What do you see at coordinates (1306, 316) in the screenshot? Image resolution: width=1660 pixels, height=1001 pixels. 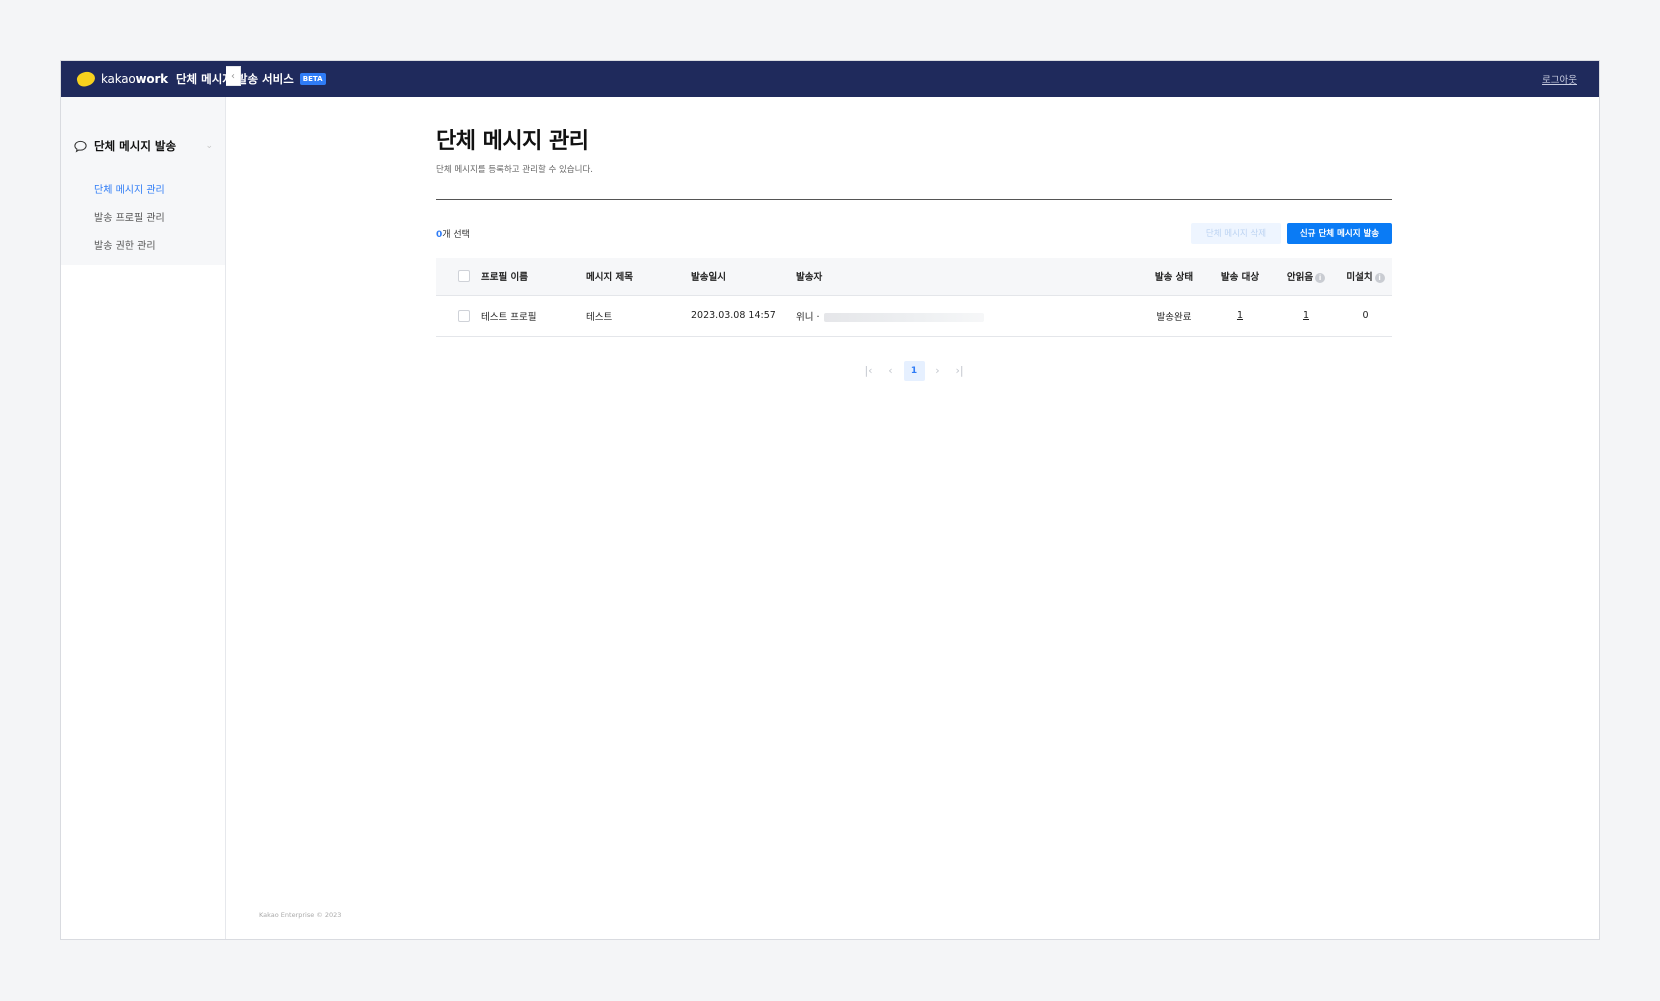 I see `cell-unread: 1` at bounding box center [1306, 316].